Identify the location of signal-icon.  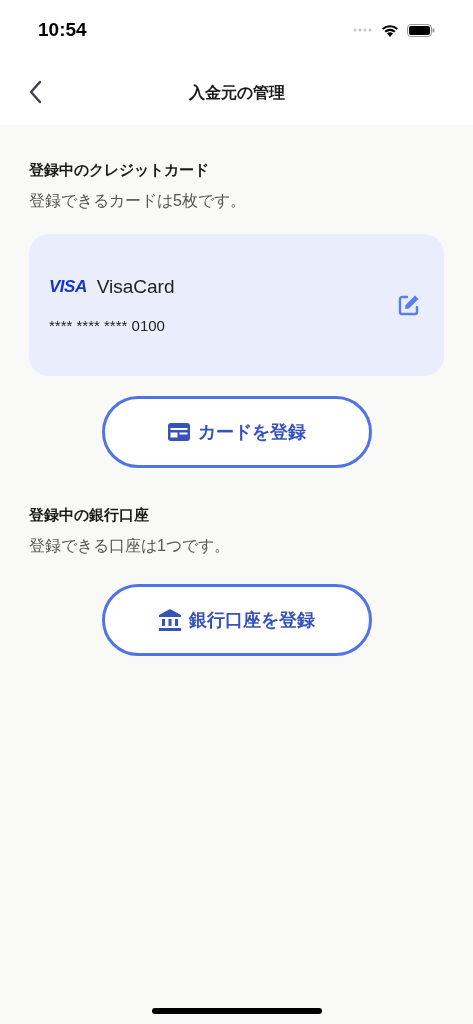
(363, 30).